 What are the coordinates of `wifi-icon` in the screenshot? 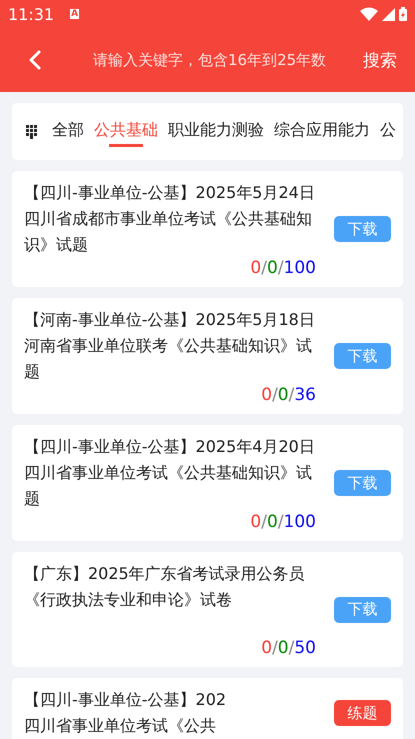 It's located at (369, 14).